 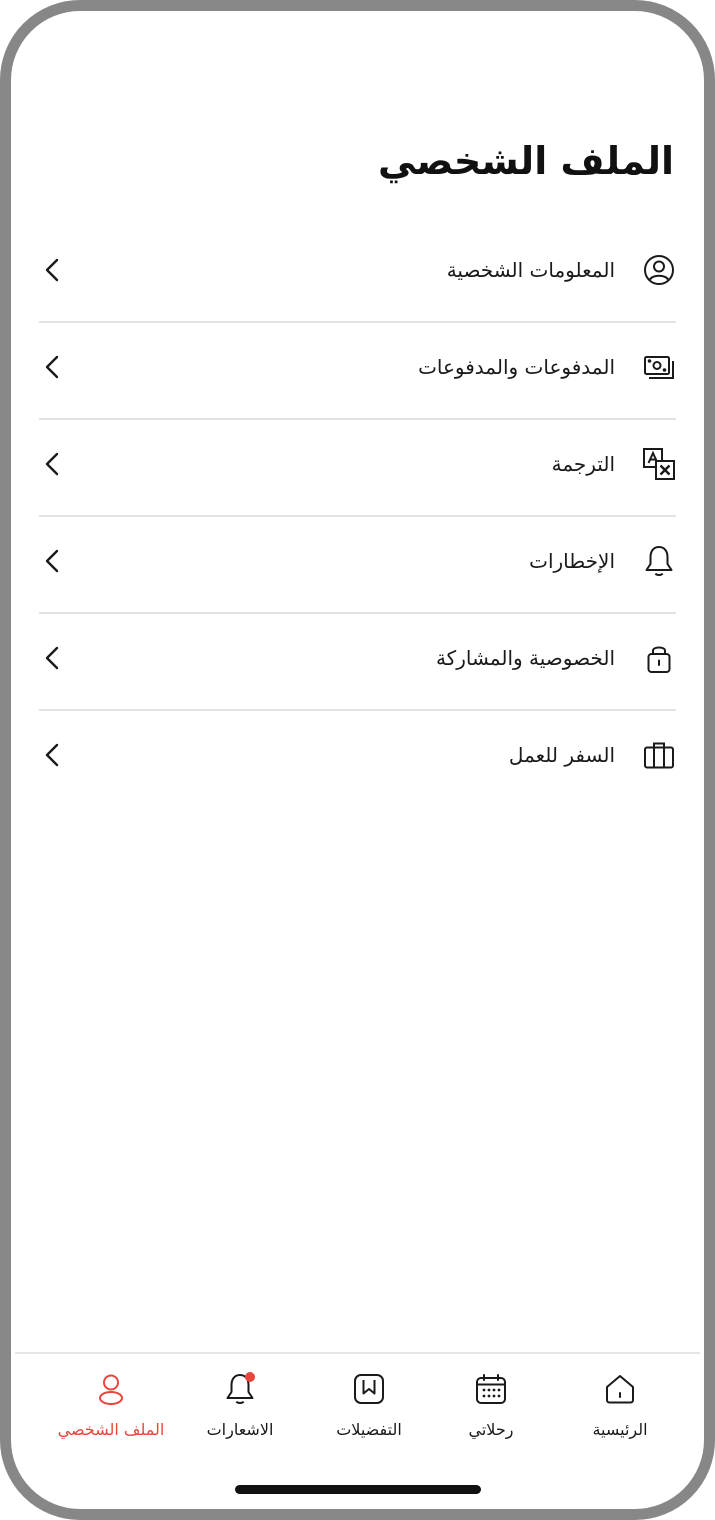 I want to click on menu-item-label: الإخطارات, so click(x=572, y=561).